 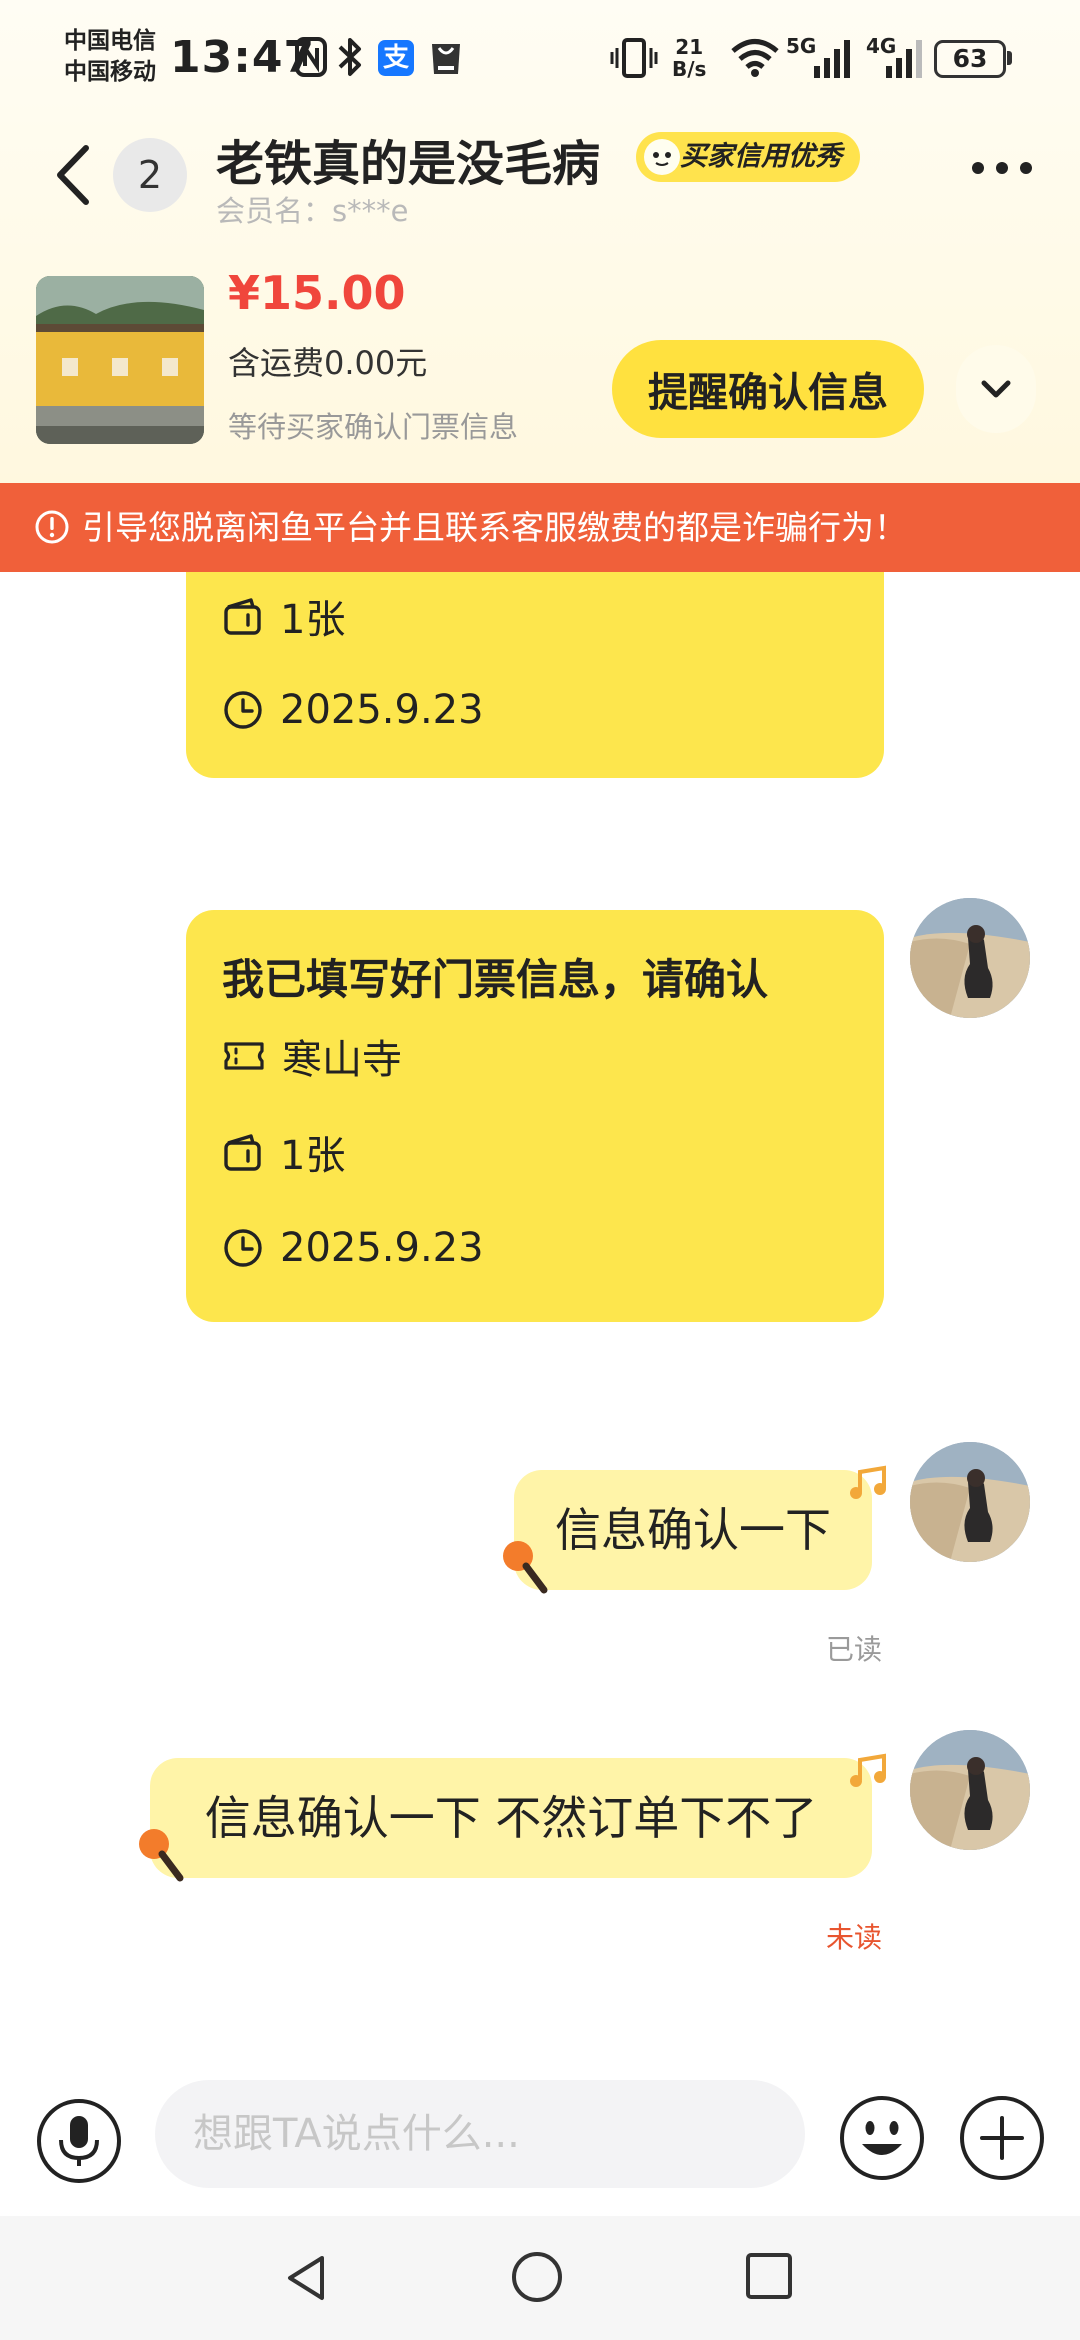 I want to click on credit-badge-label: 买家信用优秀, so click(x=761, y=156).